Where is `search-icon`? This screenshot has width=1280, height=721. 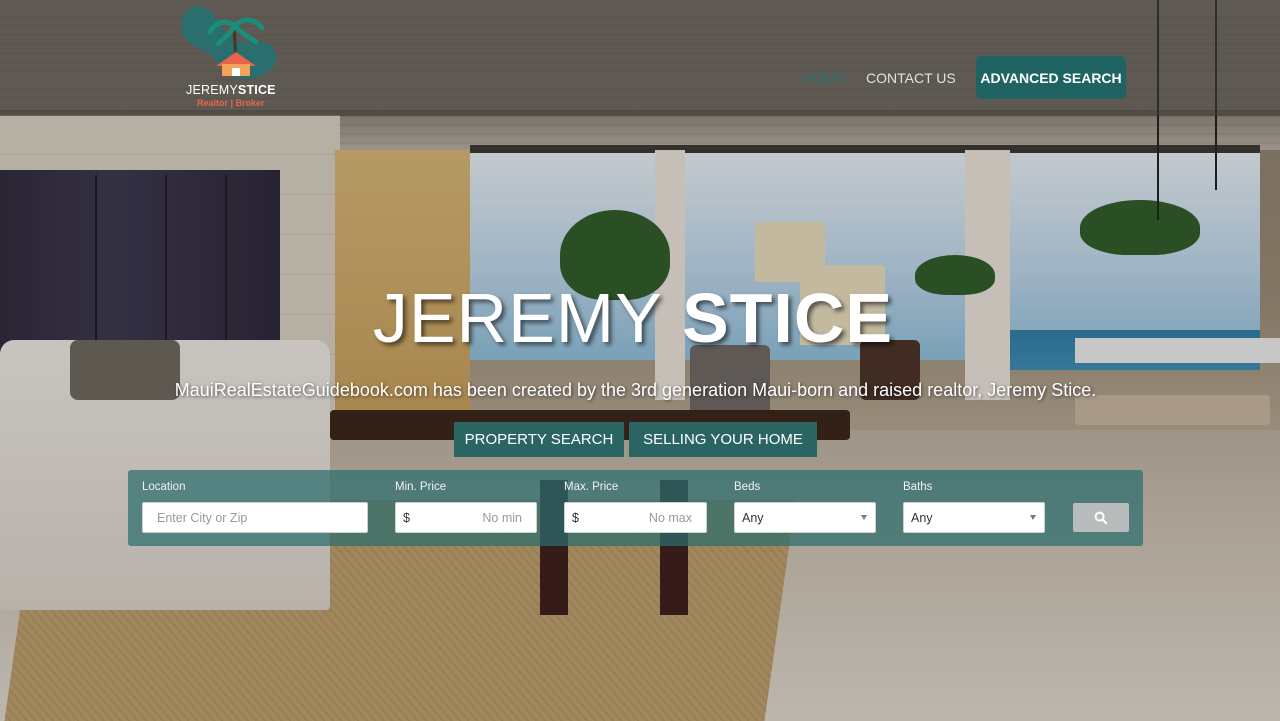
search-icon is located at coordinates (1101, 517).